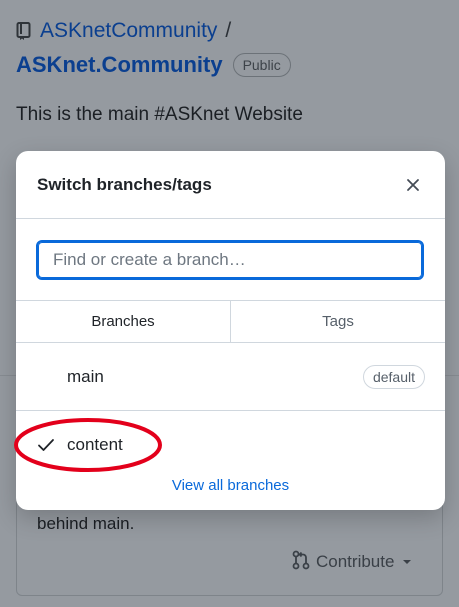 Image resolution: width=459 pixels, height=607 pixels. Describe the element at coordinates (128, 31) in the screenshot. I see `repo-owner-link: ASKnetCommunity` at that location.